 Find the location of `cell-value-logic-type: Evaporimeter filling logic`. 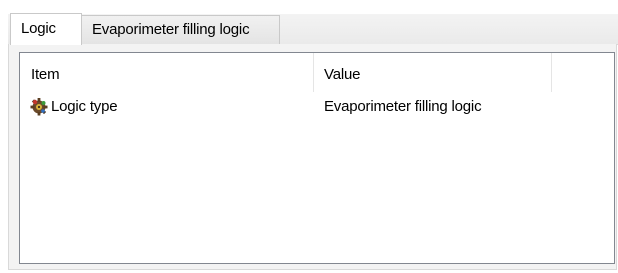

cell-value-logic-type: Evaporimeter filling logic is located at coordinates (403, 106).